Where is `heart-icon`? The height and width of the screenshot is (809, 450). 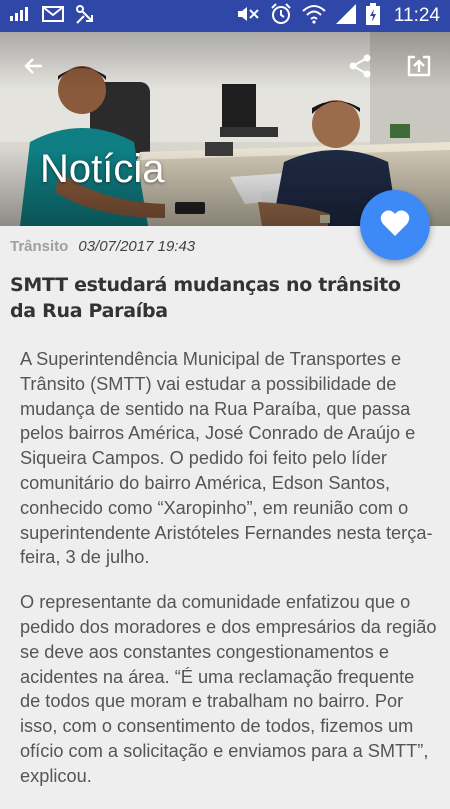 heart-icon is located at coordinates (395, 225).